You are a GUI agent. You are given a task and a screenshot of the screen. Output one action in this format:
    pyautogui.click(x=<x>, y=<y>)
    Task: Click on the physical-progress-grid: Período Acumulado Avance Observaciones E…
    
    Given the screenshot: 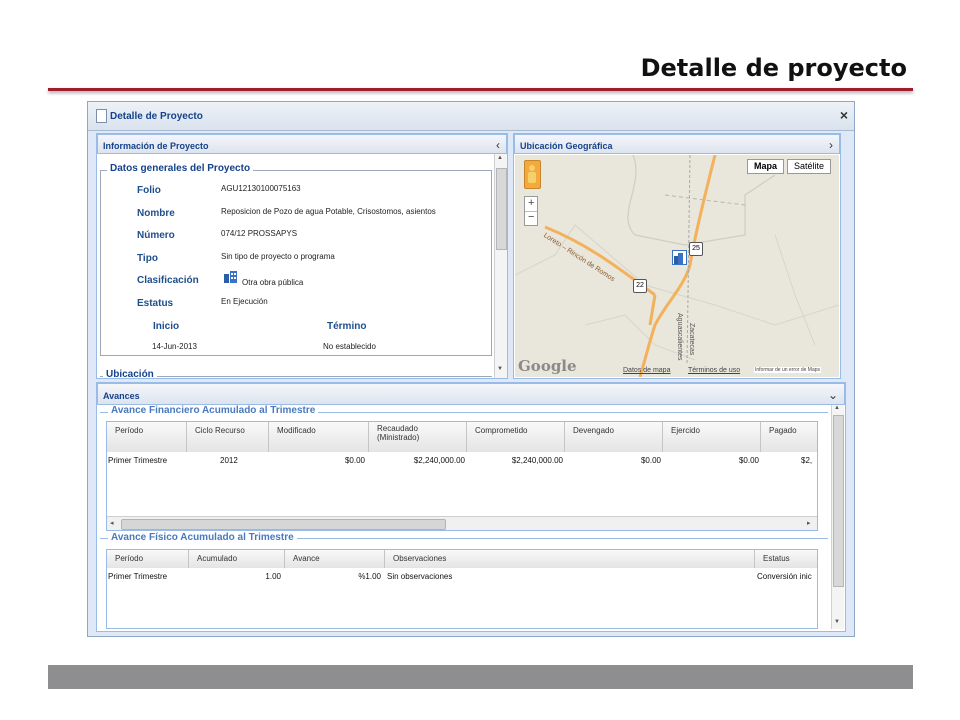 What is the action you would take?
    pyautogui.click(x=462, y=589)
    